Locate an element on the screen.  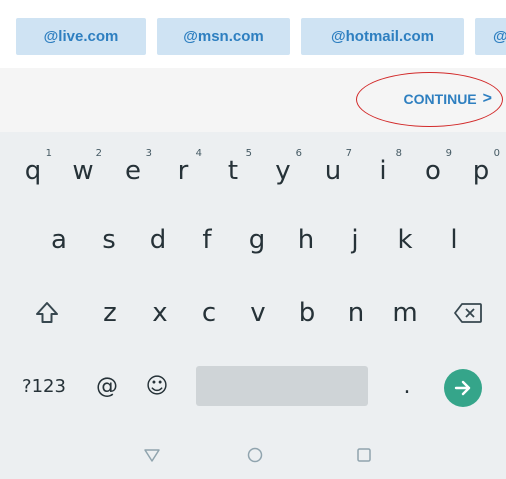
key-y: y6 is located at coordinates (283, 171).